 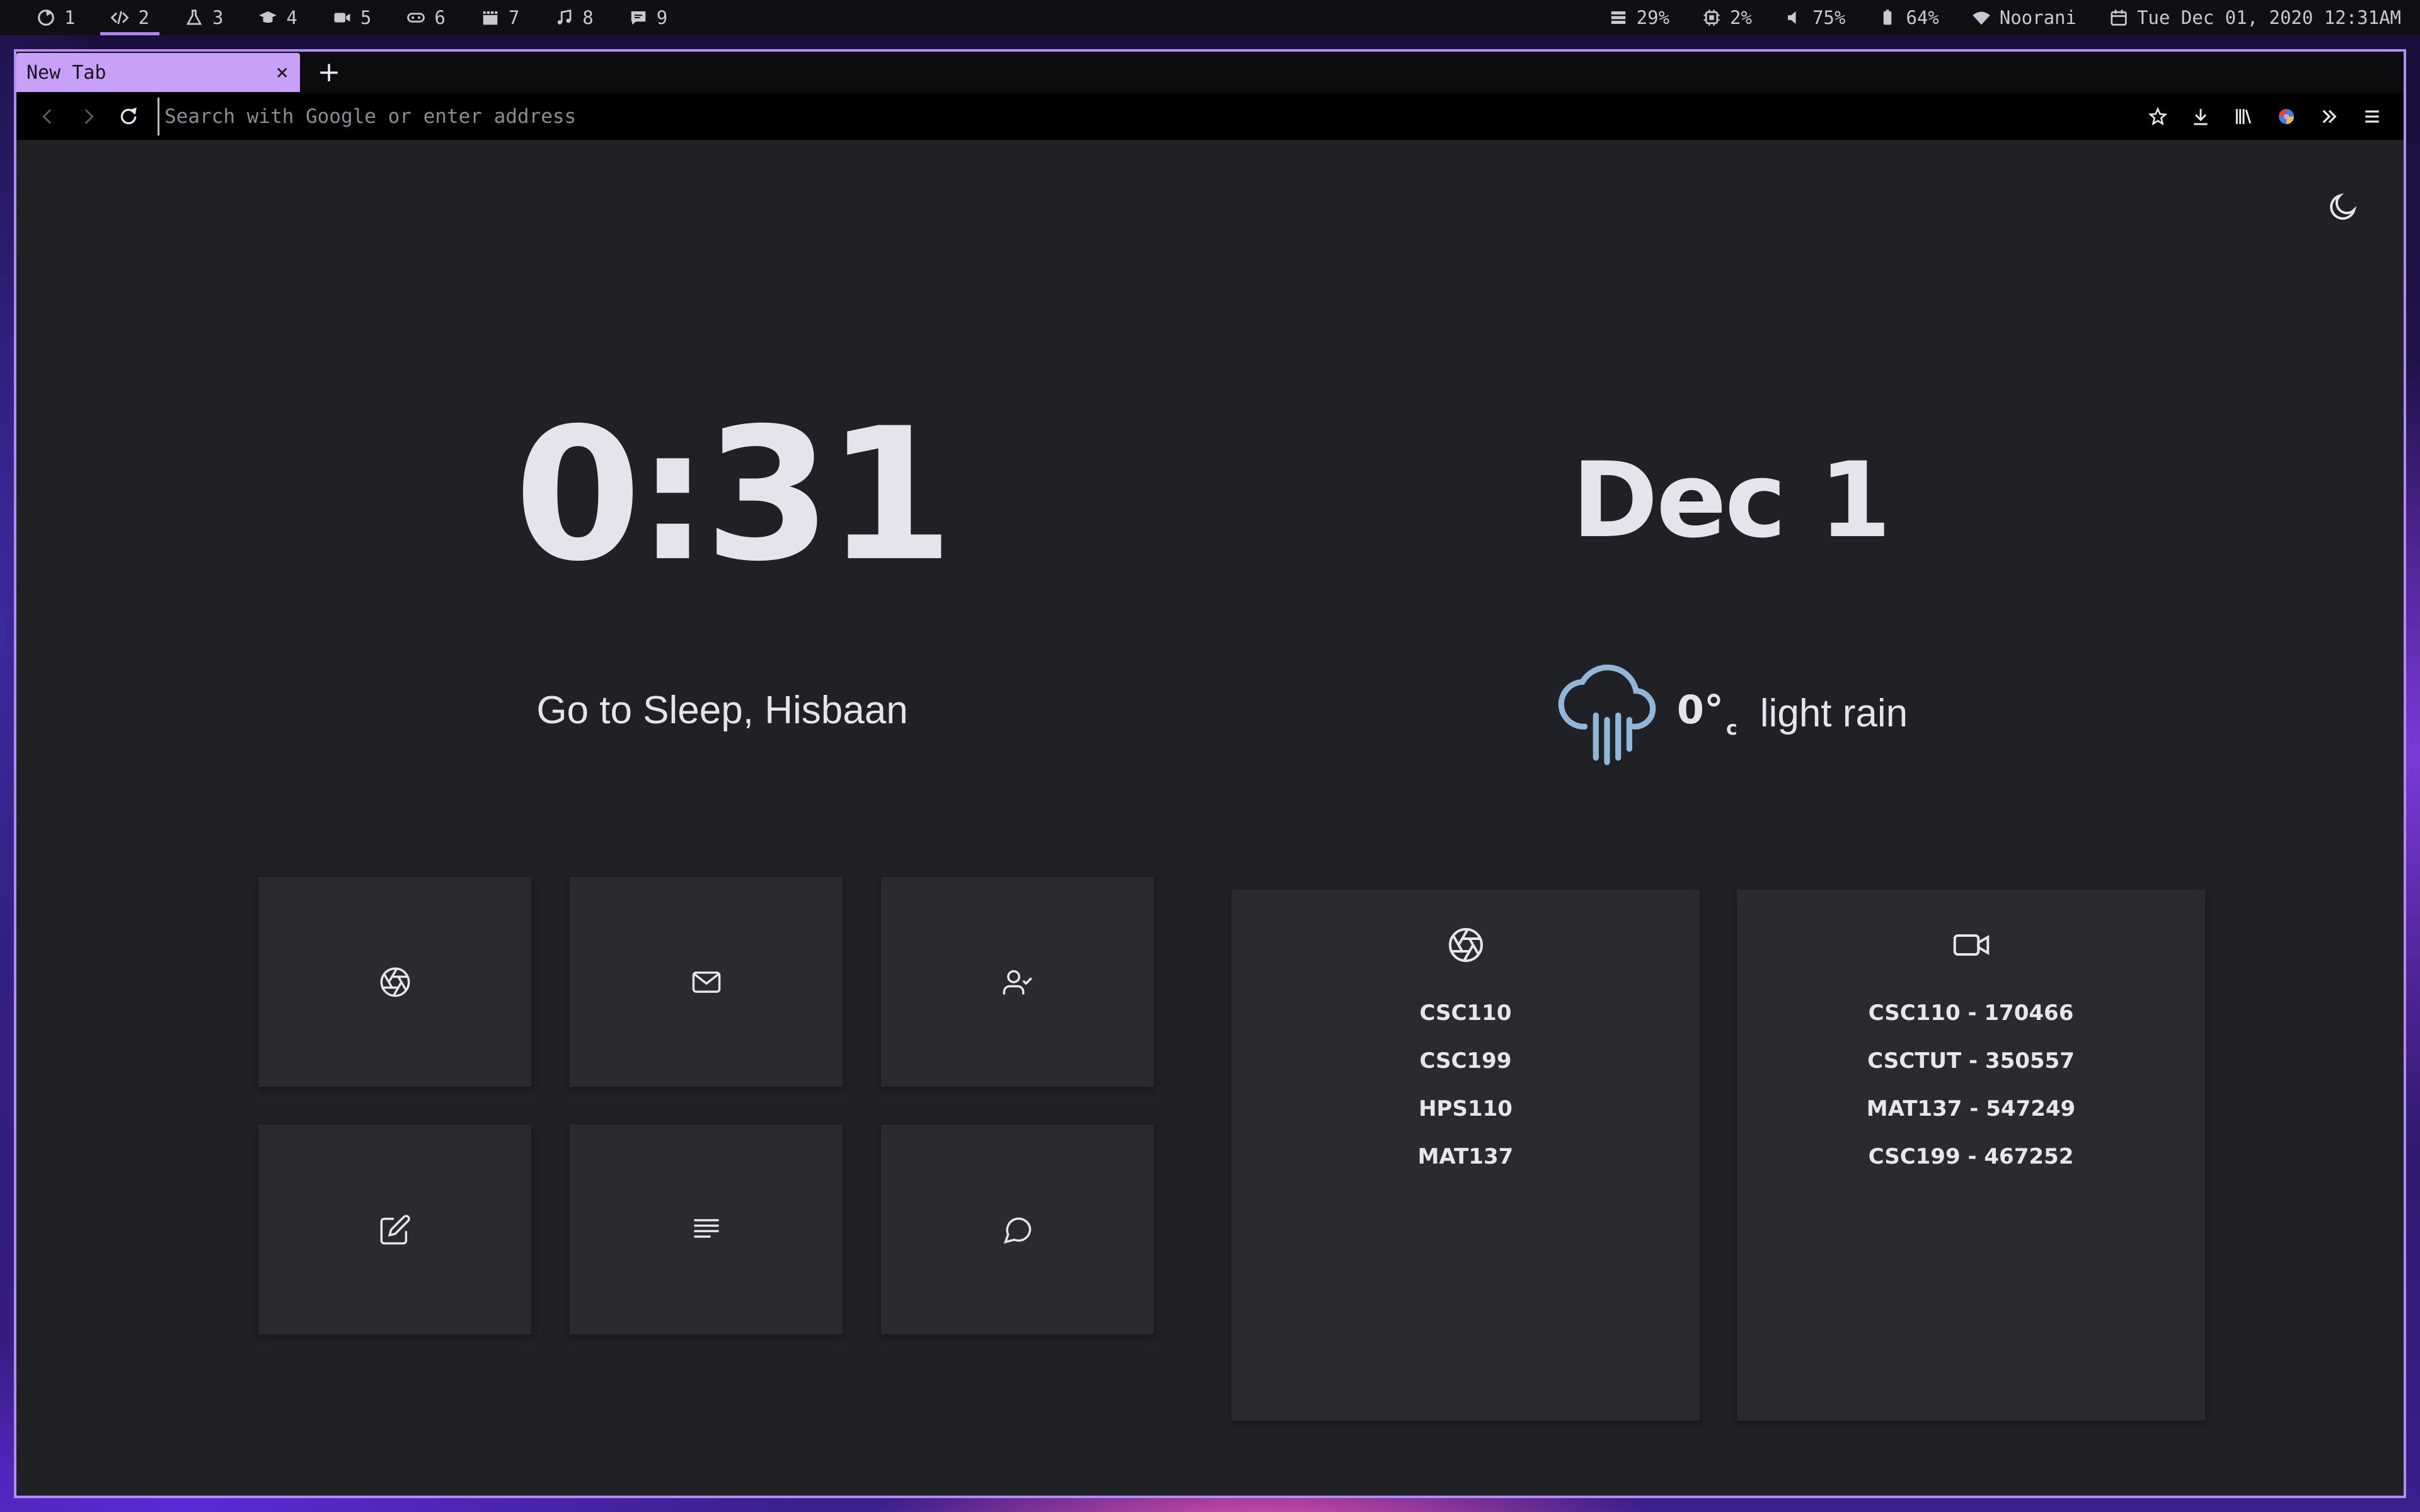 I want to click on volume-icon, so click(x=1791, y=17).